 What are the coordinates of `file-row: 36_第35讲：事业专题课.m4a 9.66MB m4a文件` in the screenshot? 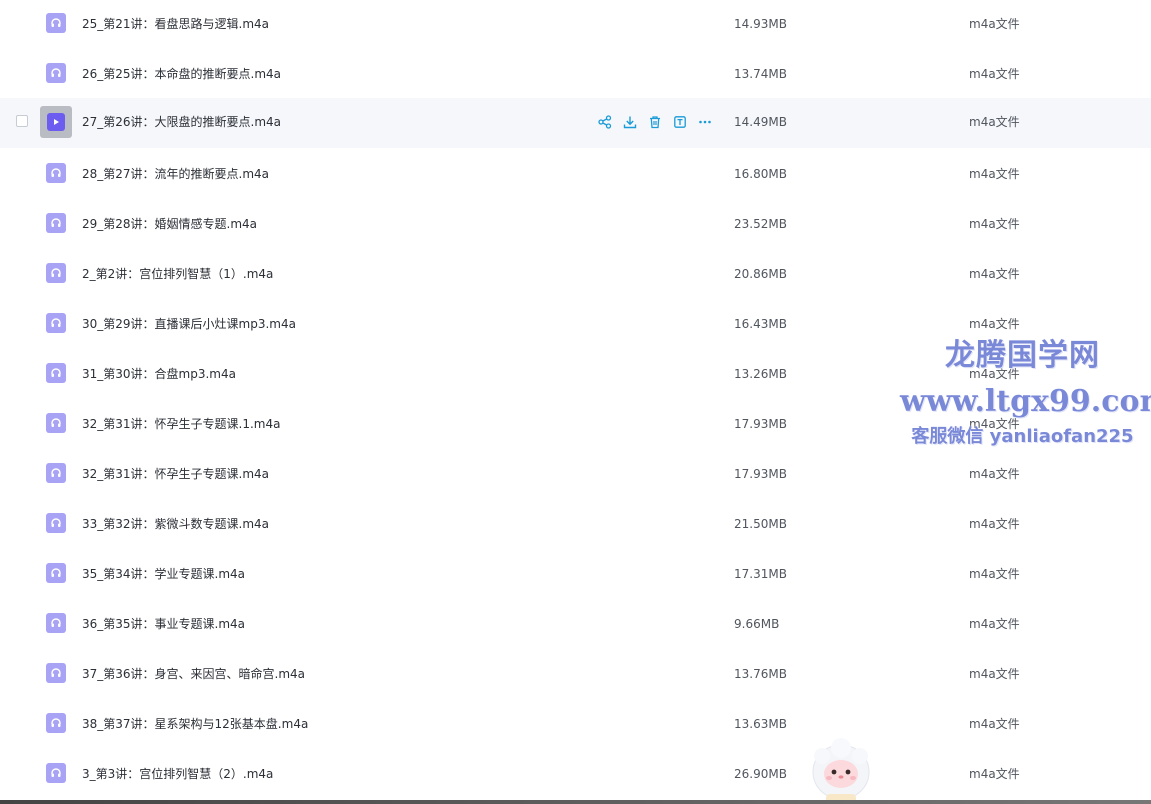 It's located at (575, 625).